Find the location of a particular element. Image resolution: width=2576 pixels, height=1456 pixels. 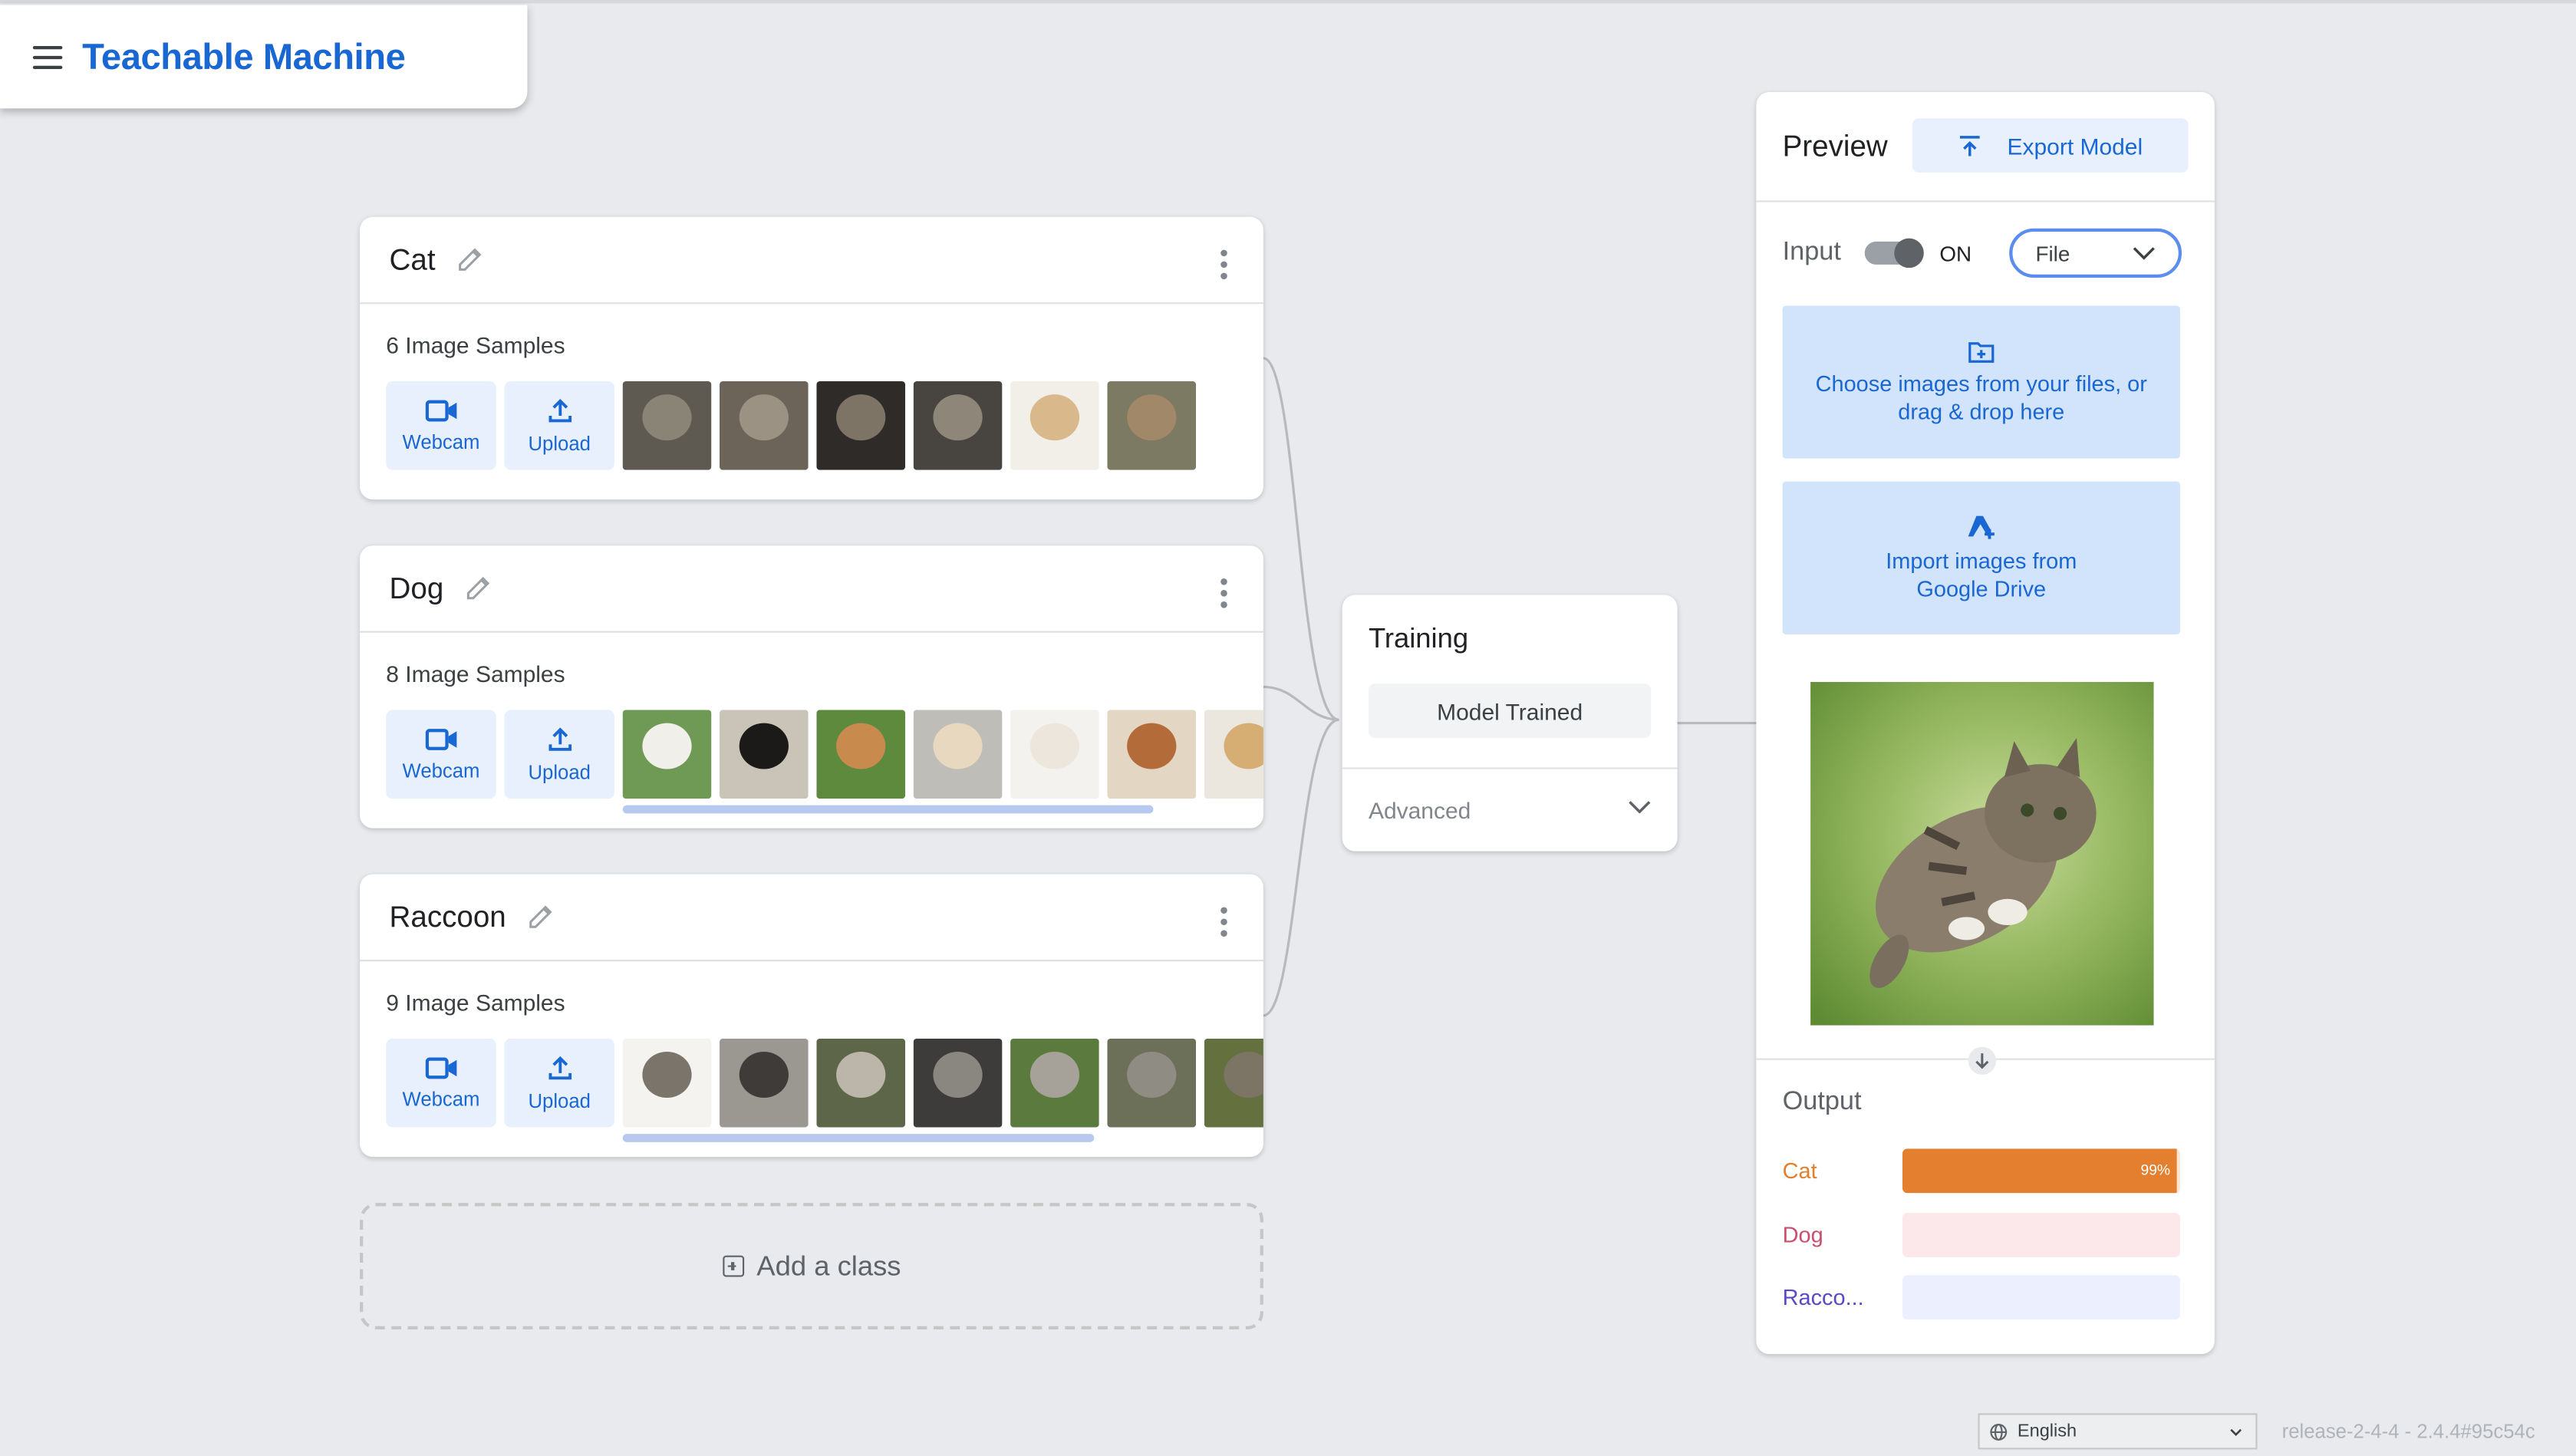

output-row-cat: Cat 99% is located at coordinates (1981, 1171).